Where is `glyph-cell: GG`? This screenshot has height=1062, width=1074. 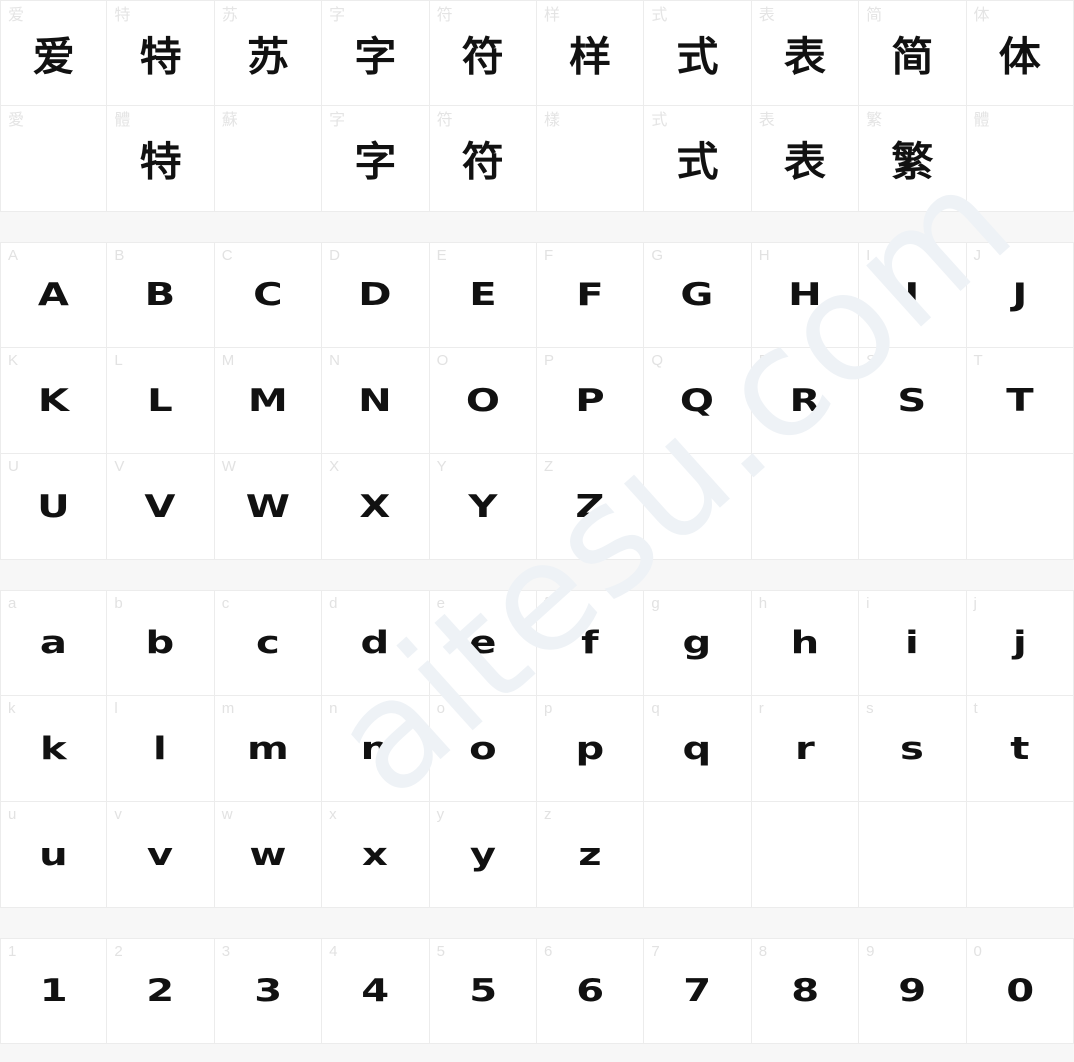 glyph-cell: GG is located at coordinates (698, 295).